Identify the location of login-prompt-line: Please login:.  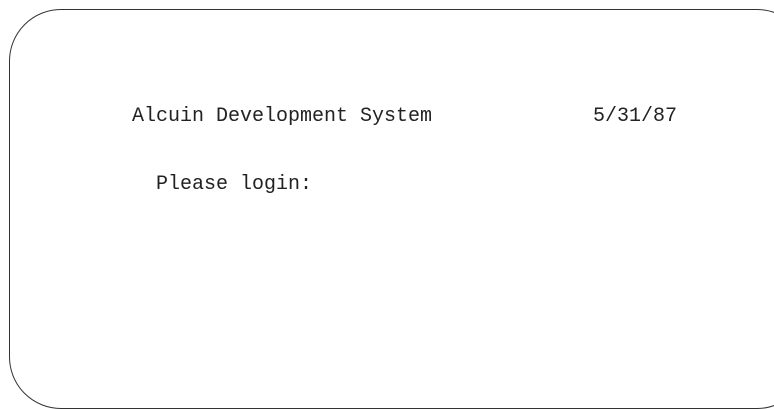
(222, 175).